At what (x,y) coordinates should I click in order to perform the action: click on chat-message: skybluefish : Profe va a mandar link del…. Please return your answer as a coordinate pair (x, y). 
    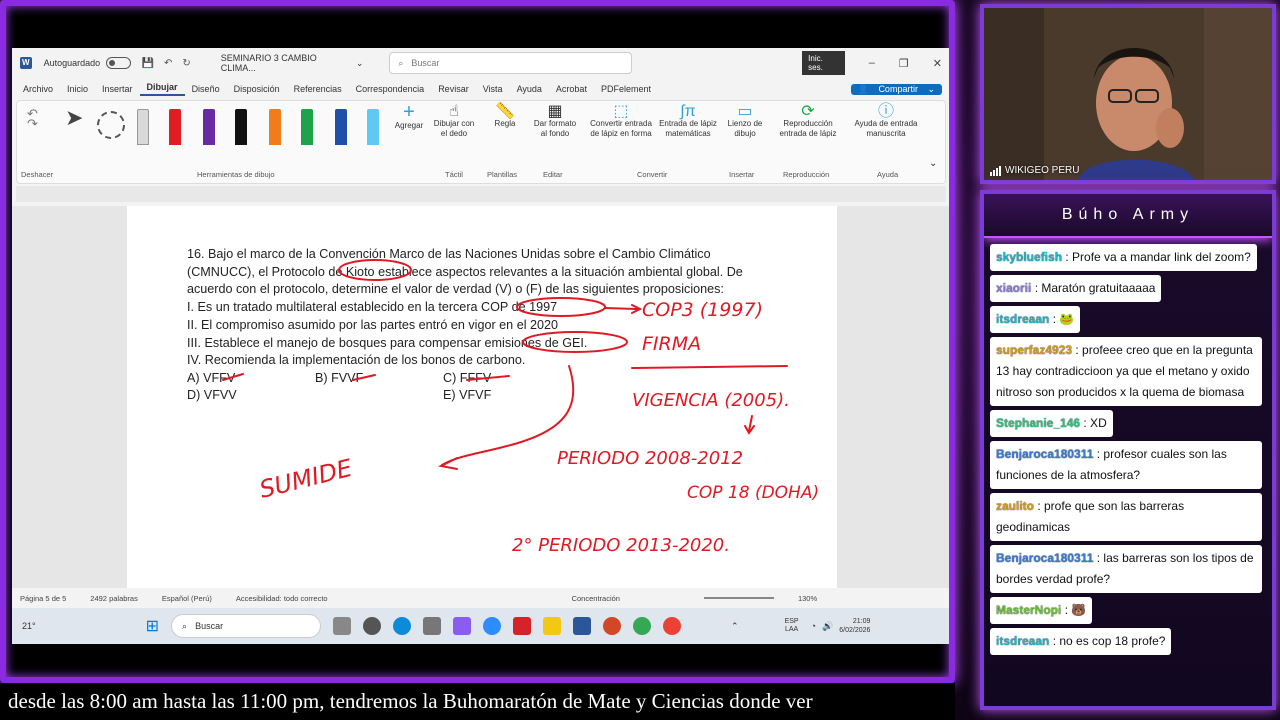
    Looking at the image, I should click on (1123, 257).